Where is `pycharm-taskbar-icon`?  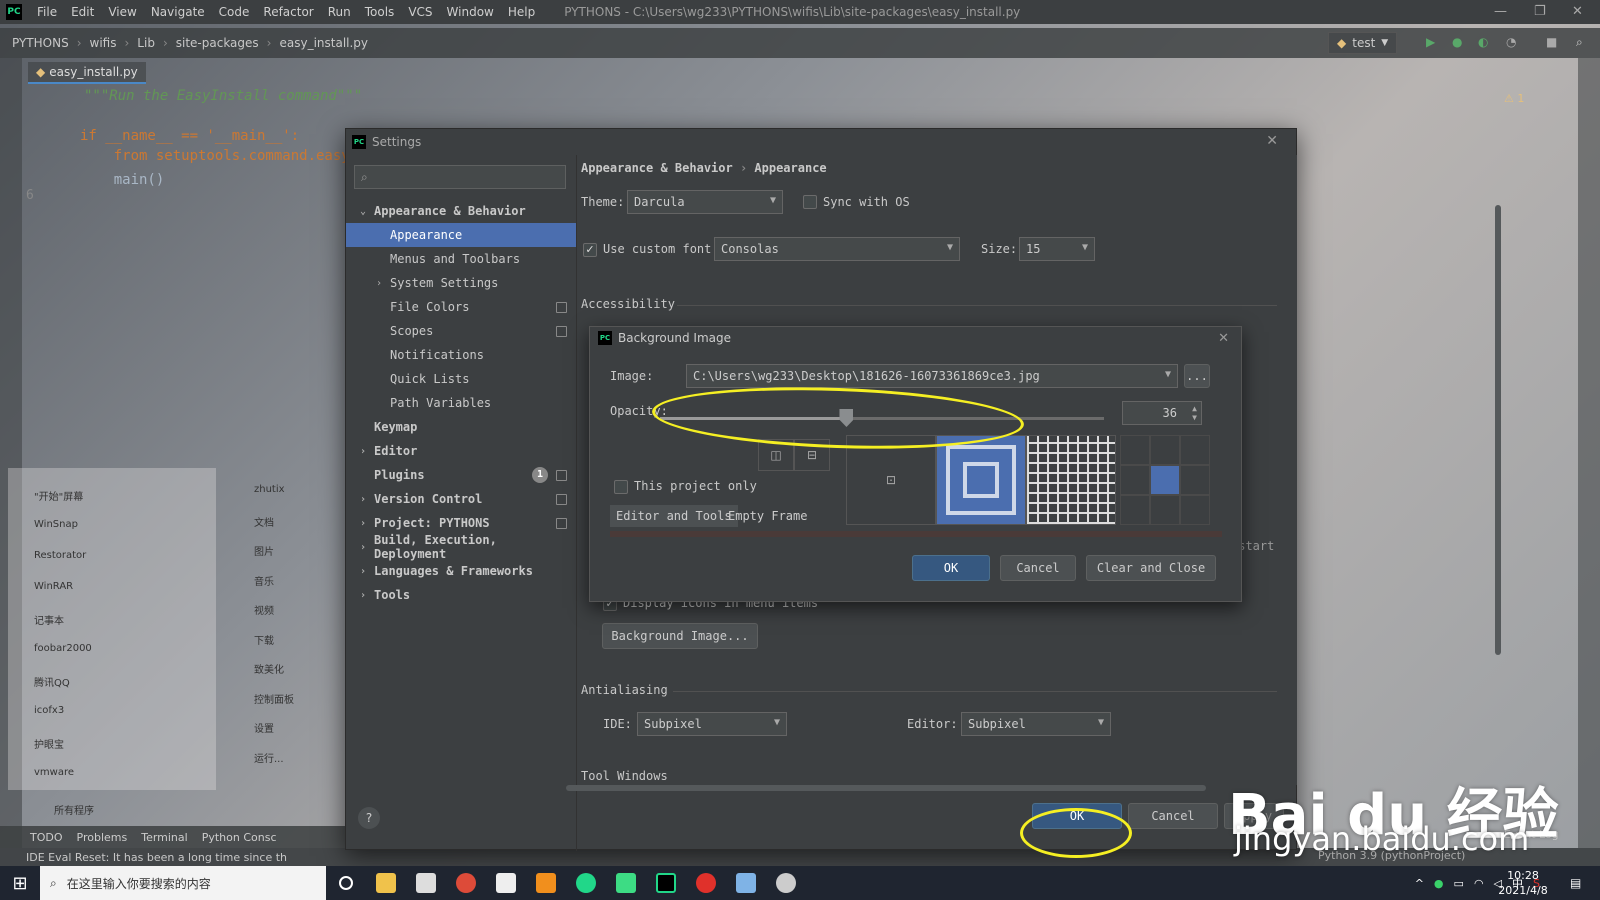
pycharm-taskbar-icon is located at coordinates (666, 883).